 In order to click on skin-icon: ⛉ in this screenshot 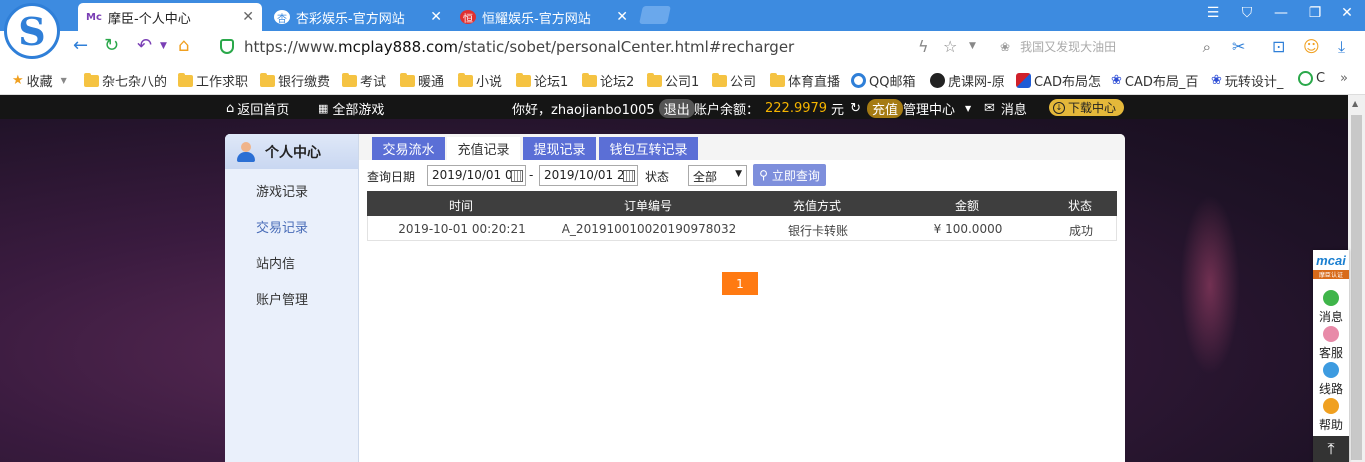, I will do `click(1247, 13)`.